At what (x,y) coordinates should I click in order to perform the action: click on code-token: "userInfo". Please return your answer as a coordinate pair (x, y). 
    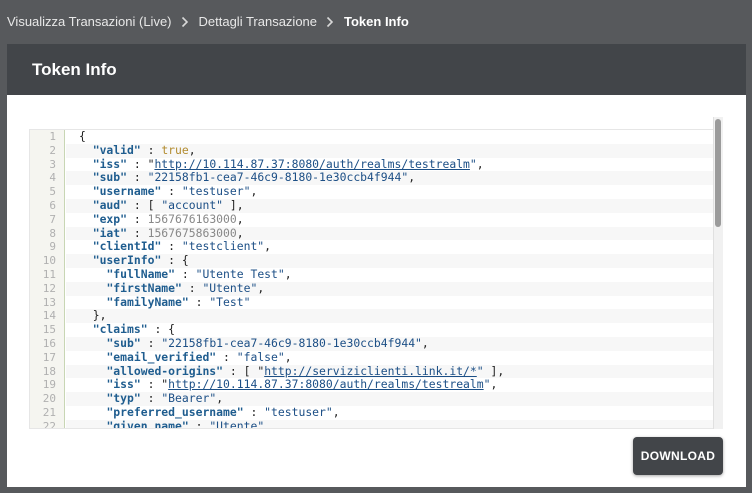
    Looking at the image, I should click on (127, 260).